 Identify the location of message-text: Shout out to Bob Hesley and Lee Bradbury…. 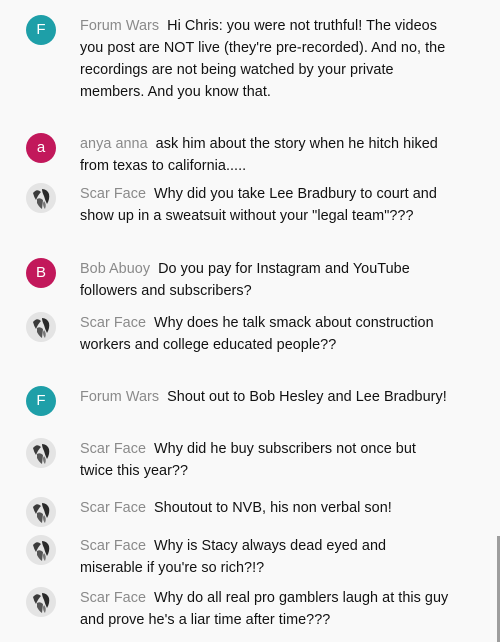
(307, 397).